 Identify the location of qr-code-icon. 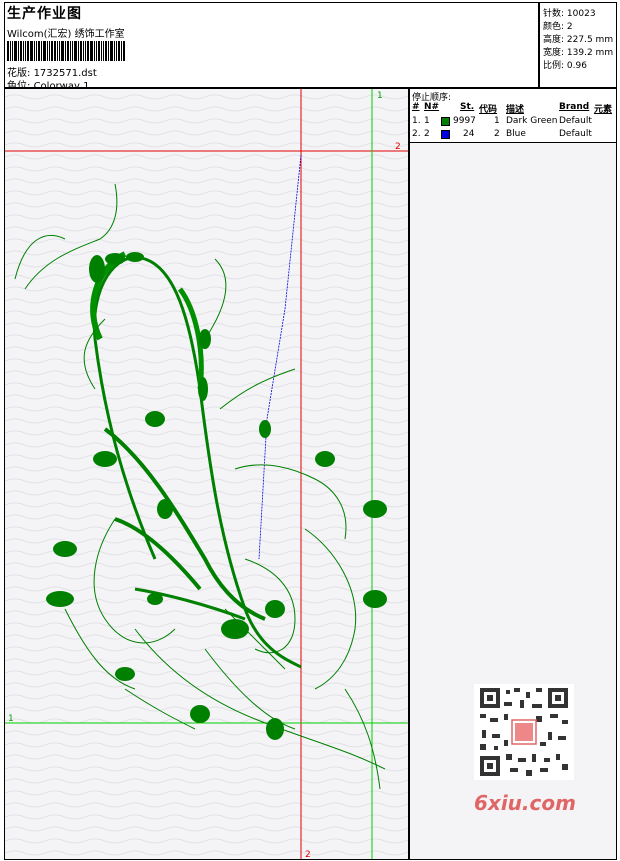
(524, 732).